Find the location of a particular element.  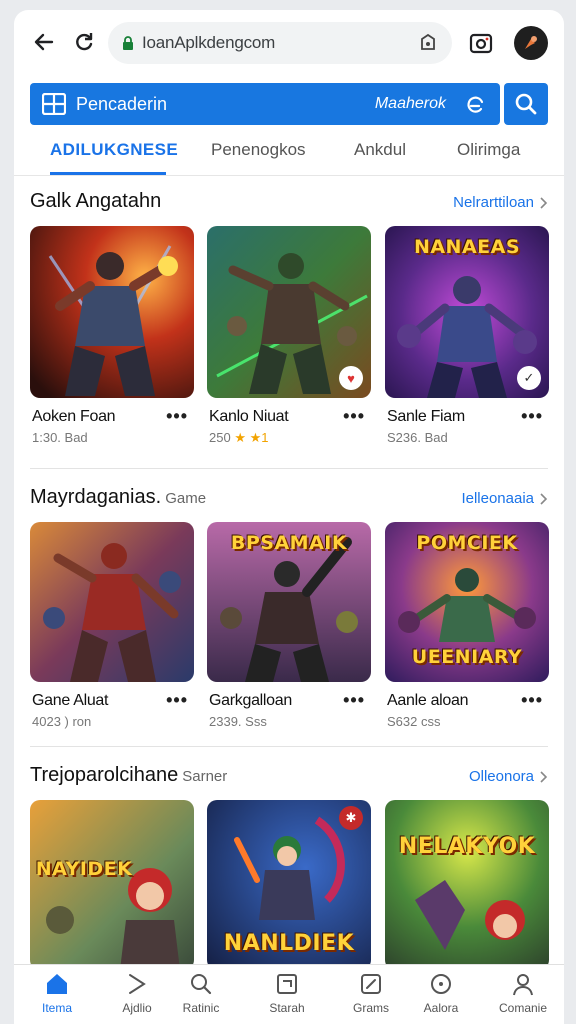

tab-0: ADILUKGNESE is located at coordinates (114, 150).